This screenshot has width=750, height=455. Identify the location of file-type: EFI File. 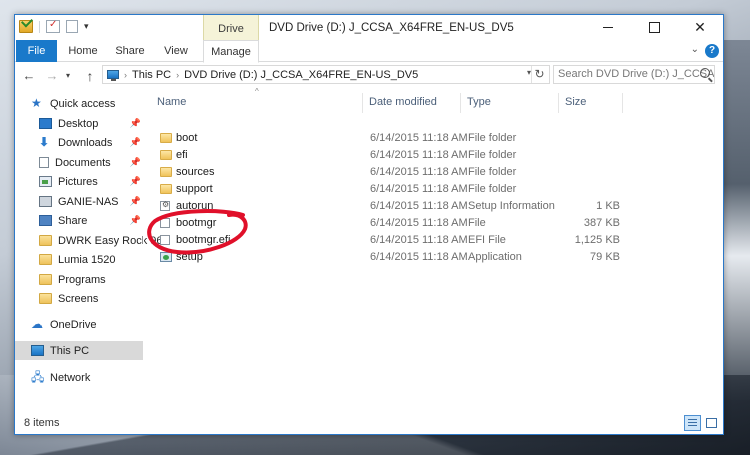
(487, 240).